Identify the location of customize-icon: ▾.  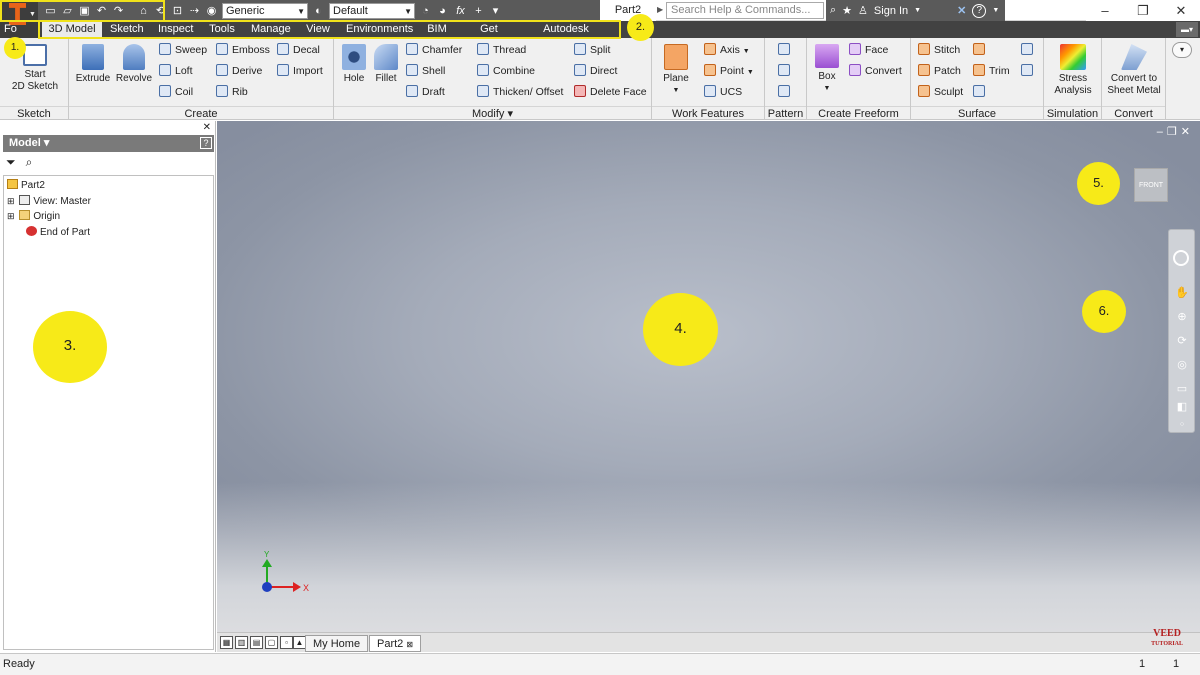
(495, 11).